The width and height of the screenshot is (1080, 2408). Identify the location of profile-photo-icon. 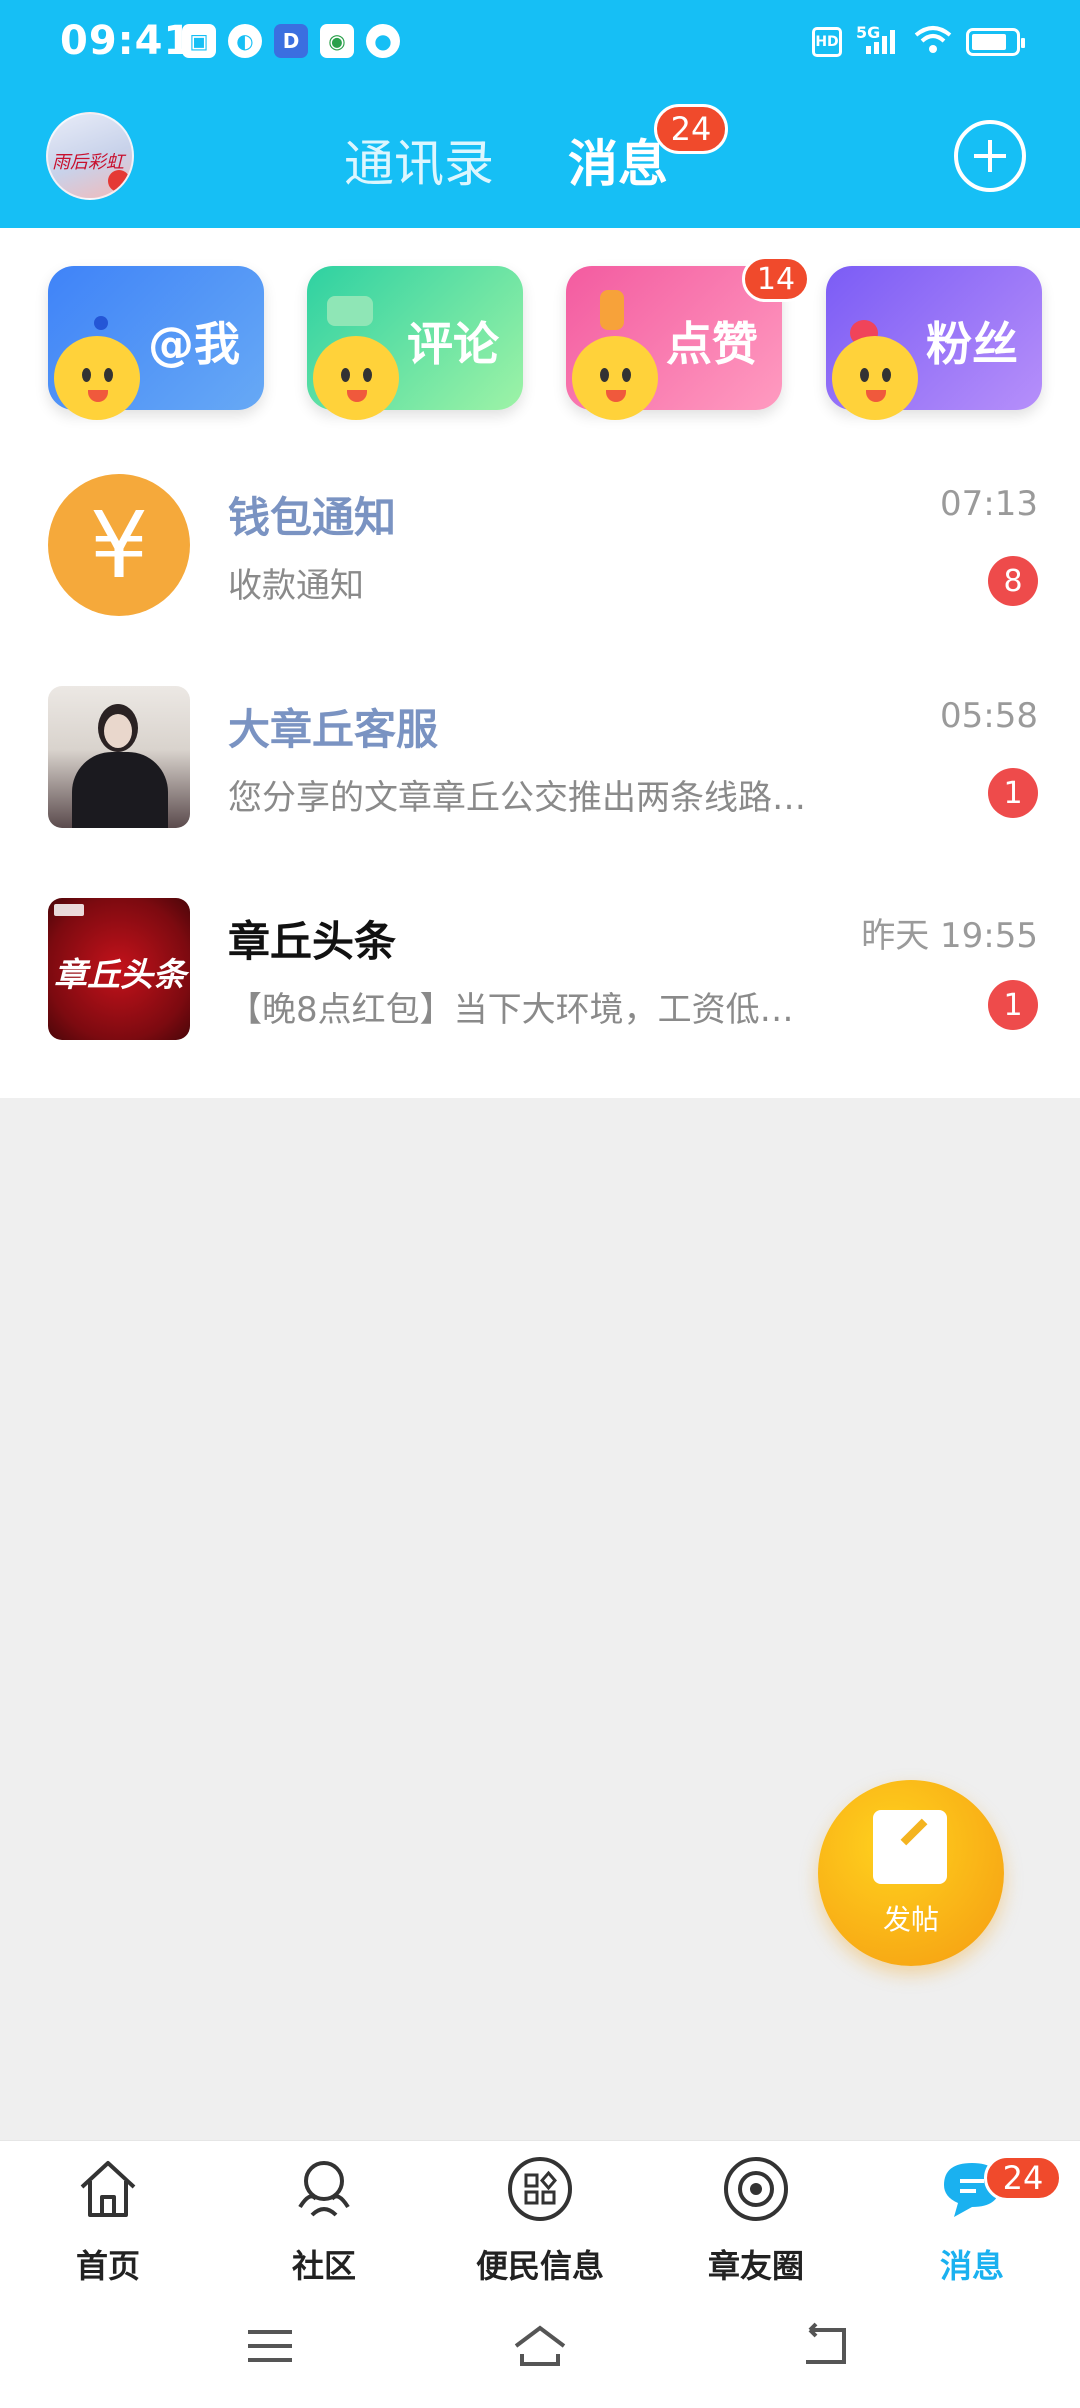
(119, 757).